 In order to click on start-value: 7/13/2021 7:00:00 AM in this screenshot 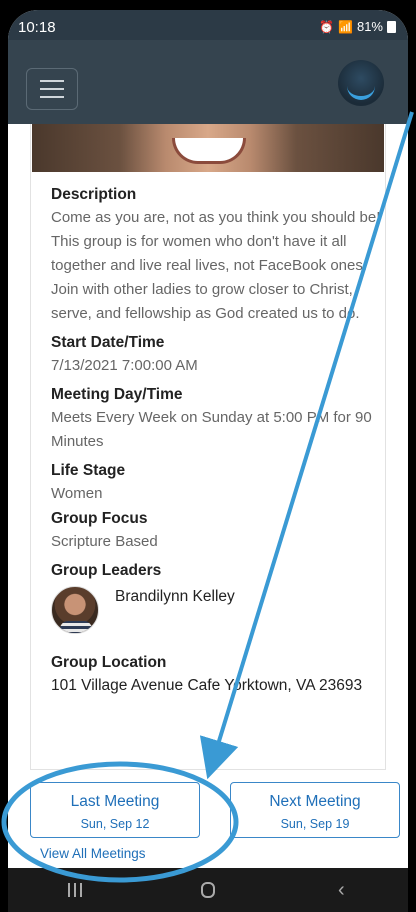, I will do `click(124, 365)`.